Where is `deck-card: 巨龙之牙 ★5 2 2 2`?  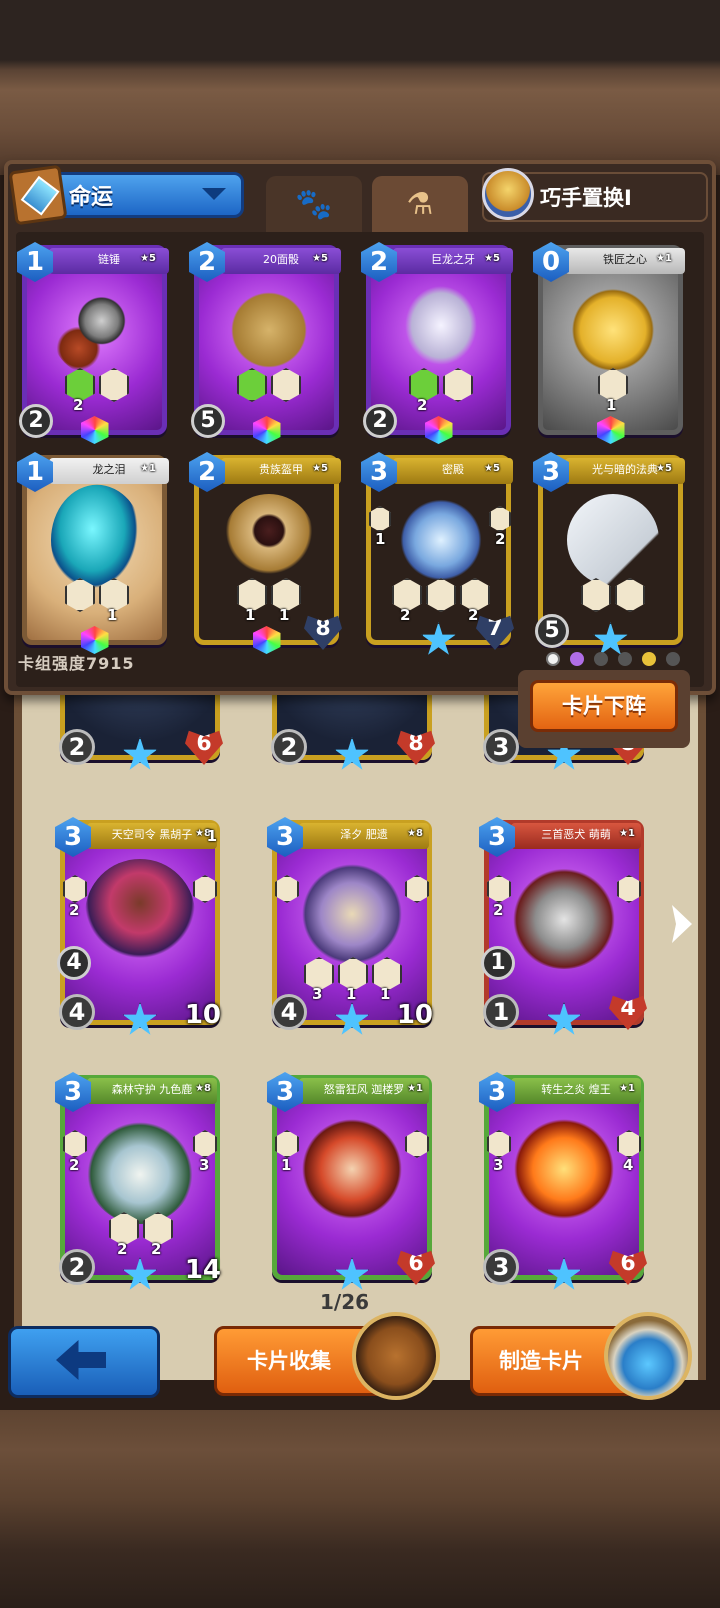
deck-card: 巨龙之牙 ★5 2 2 2 is located at coordinates (437, 343).